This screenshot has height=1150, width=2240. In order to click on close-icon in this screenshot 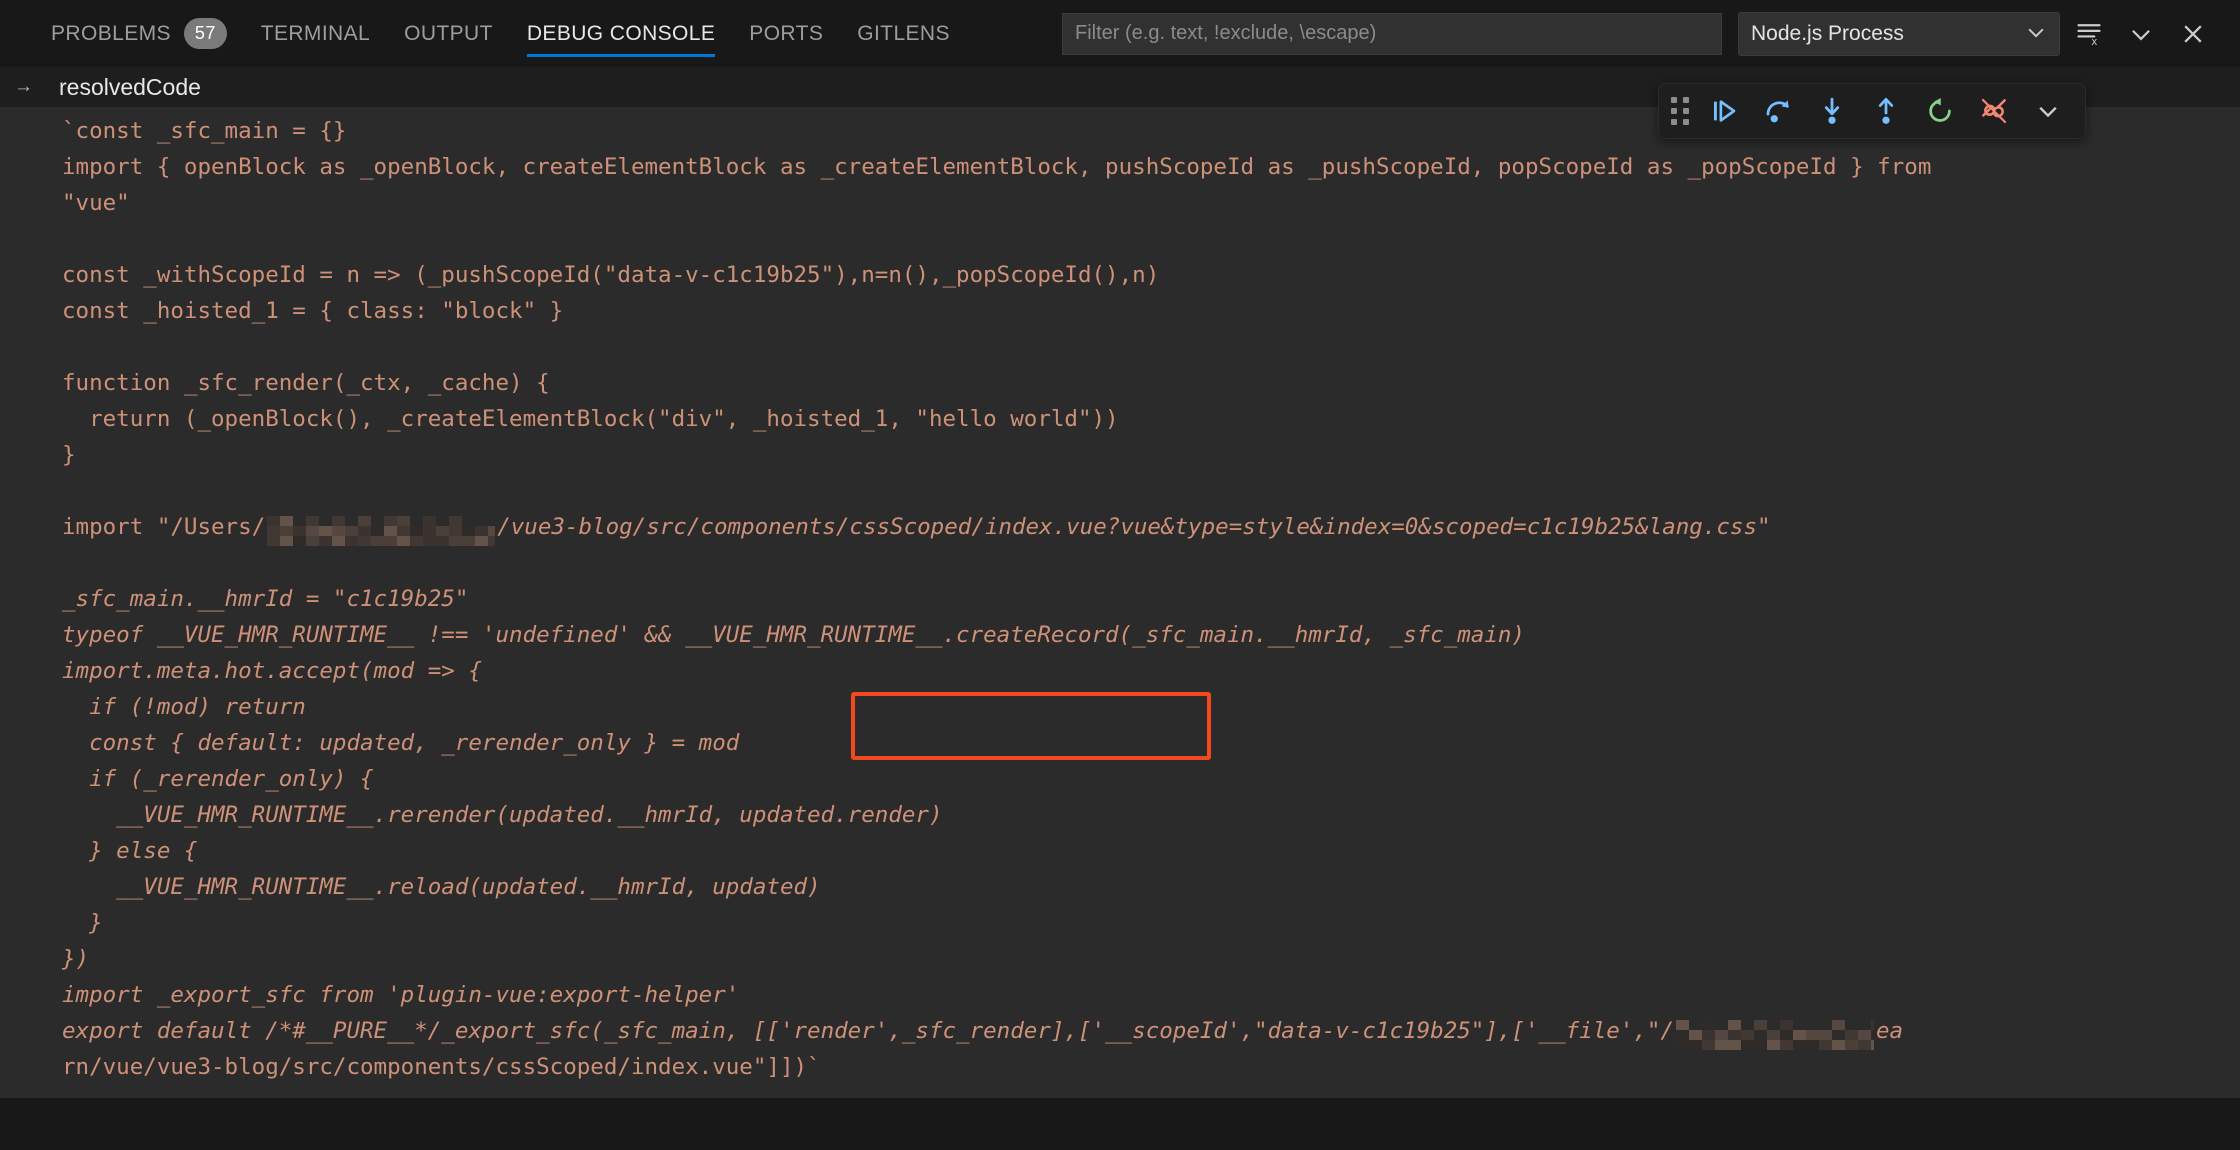, I will do `click(2193, 34)`.